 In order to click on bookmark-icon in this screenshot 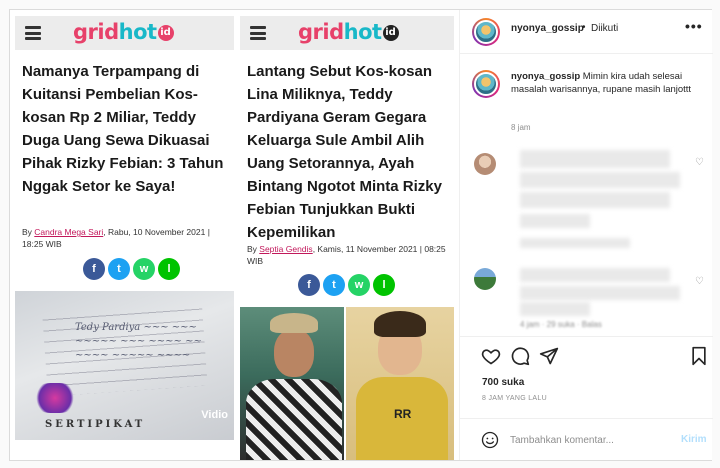, I will do `click(699, 356)`.